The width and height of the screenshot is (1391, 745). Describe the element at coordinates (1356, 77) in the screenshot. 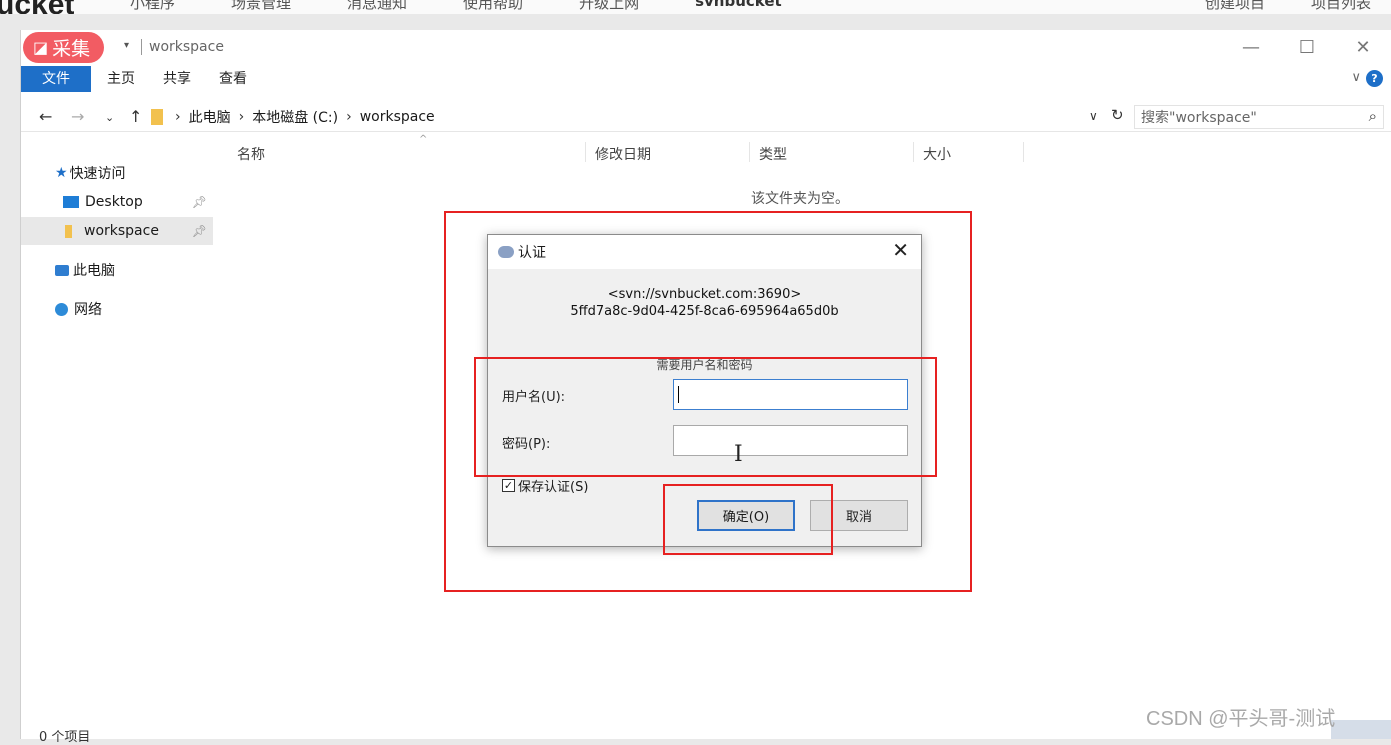

I see `expand-ribbon-chevron-icon: ∨` at that location.